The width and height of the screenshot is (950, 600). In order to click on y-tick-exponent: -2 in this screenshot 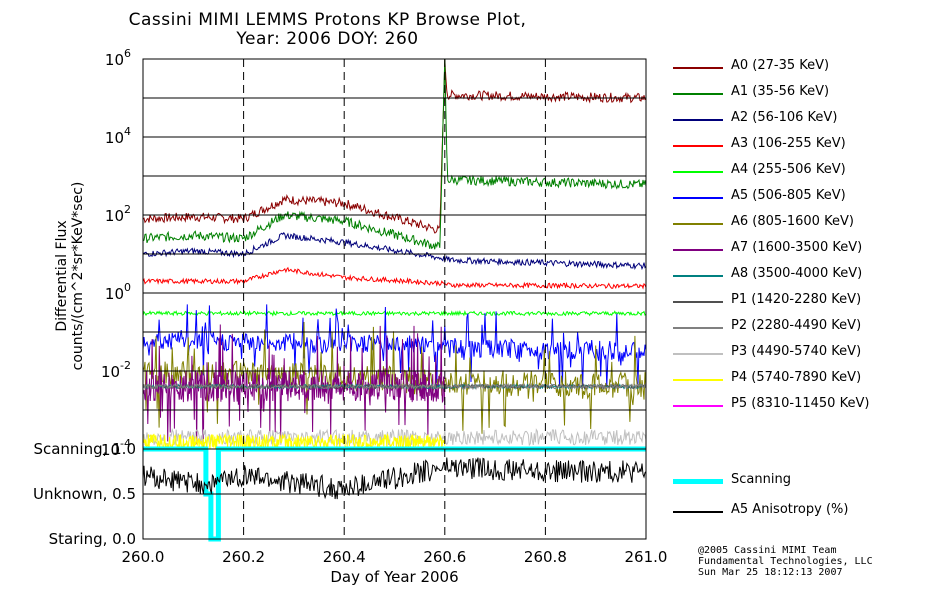, I will do `click(125, 365)`.